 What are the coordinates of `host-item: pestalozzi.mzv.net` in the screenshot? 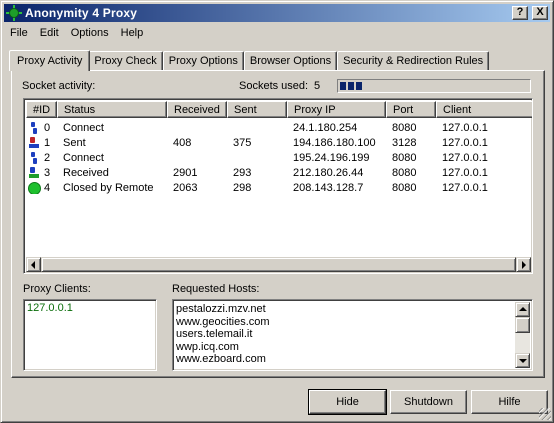 It's located at (352, 309).